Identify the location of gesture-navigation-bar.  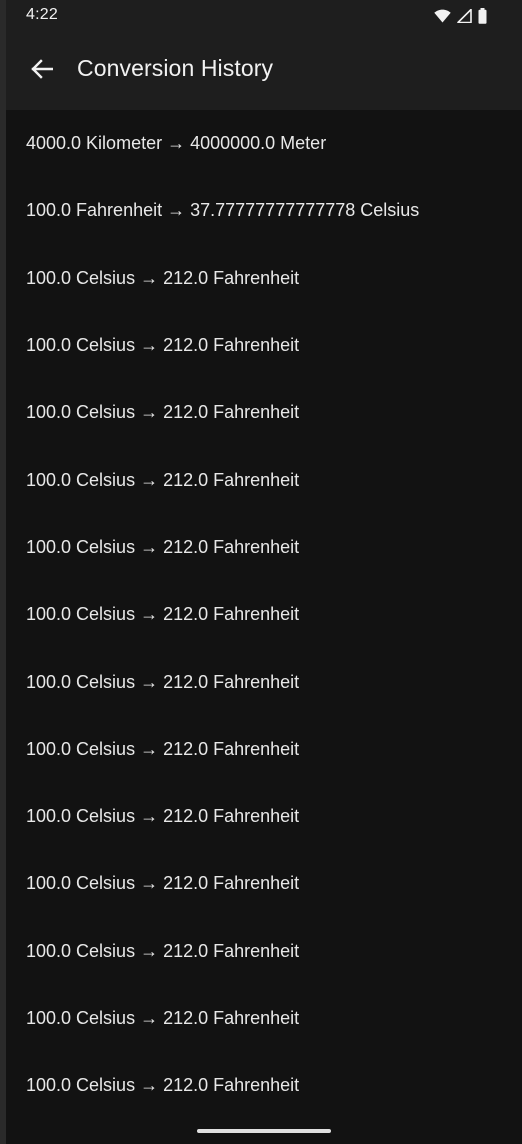
(264, 1131).